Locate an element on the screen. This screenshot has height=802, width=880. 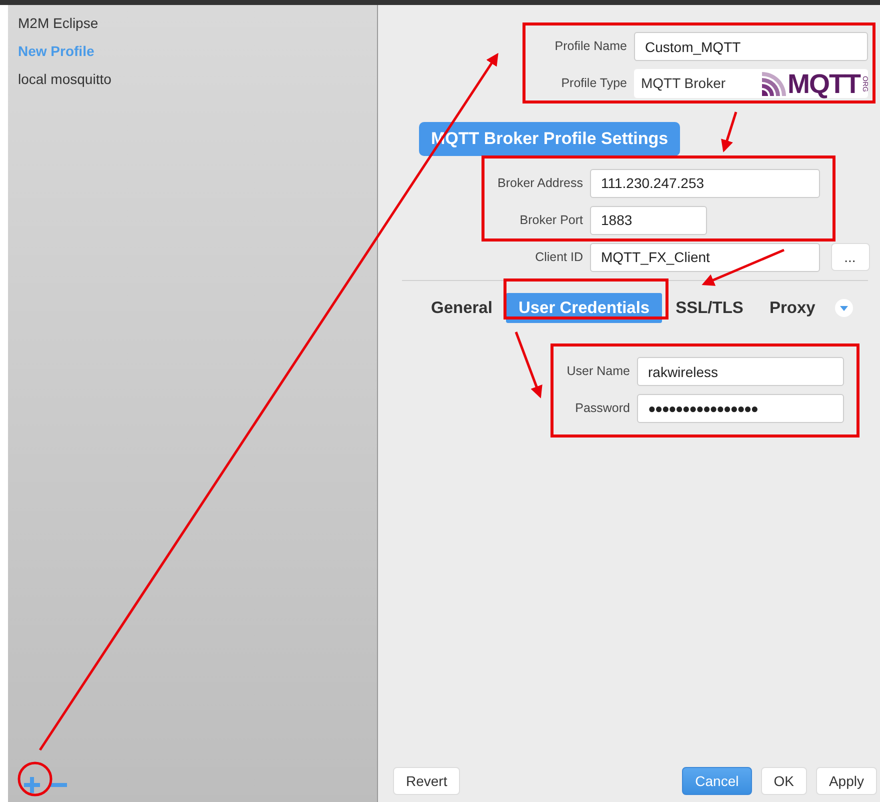
dialog-button: Apply is located at coordinates (846, 781).